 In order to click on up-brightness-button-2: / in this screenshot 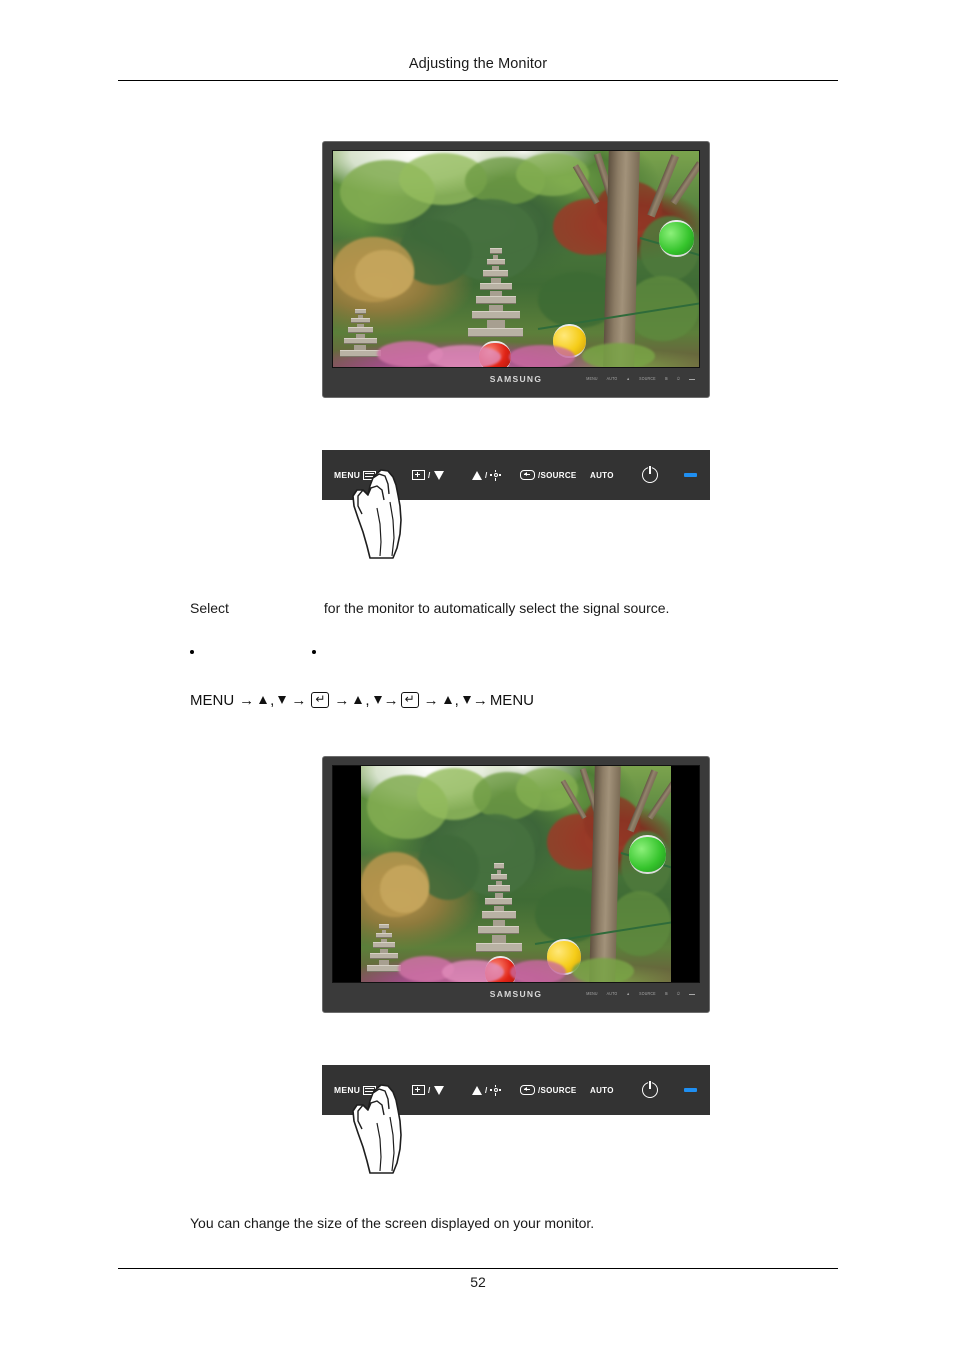, I will do `click(487, 1090)`.